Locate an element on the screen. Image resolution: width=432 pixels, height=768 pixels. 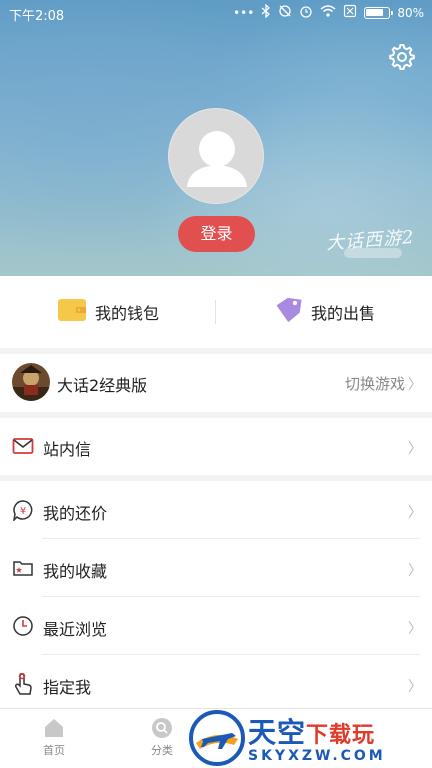
list-item-recent: 最近浏览 〉 is located at coordinates (216, 626).